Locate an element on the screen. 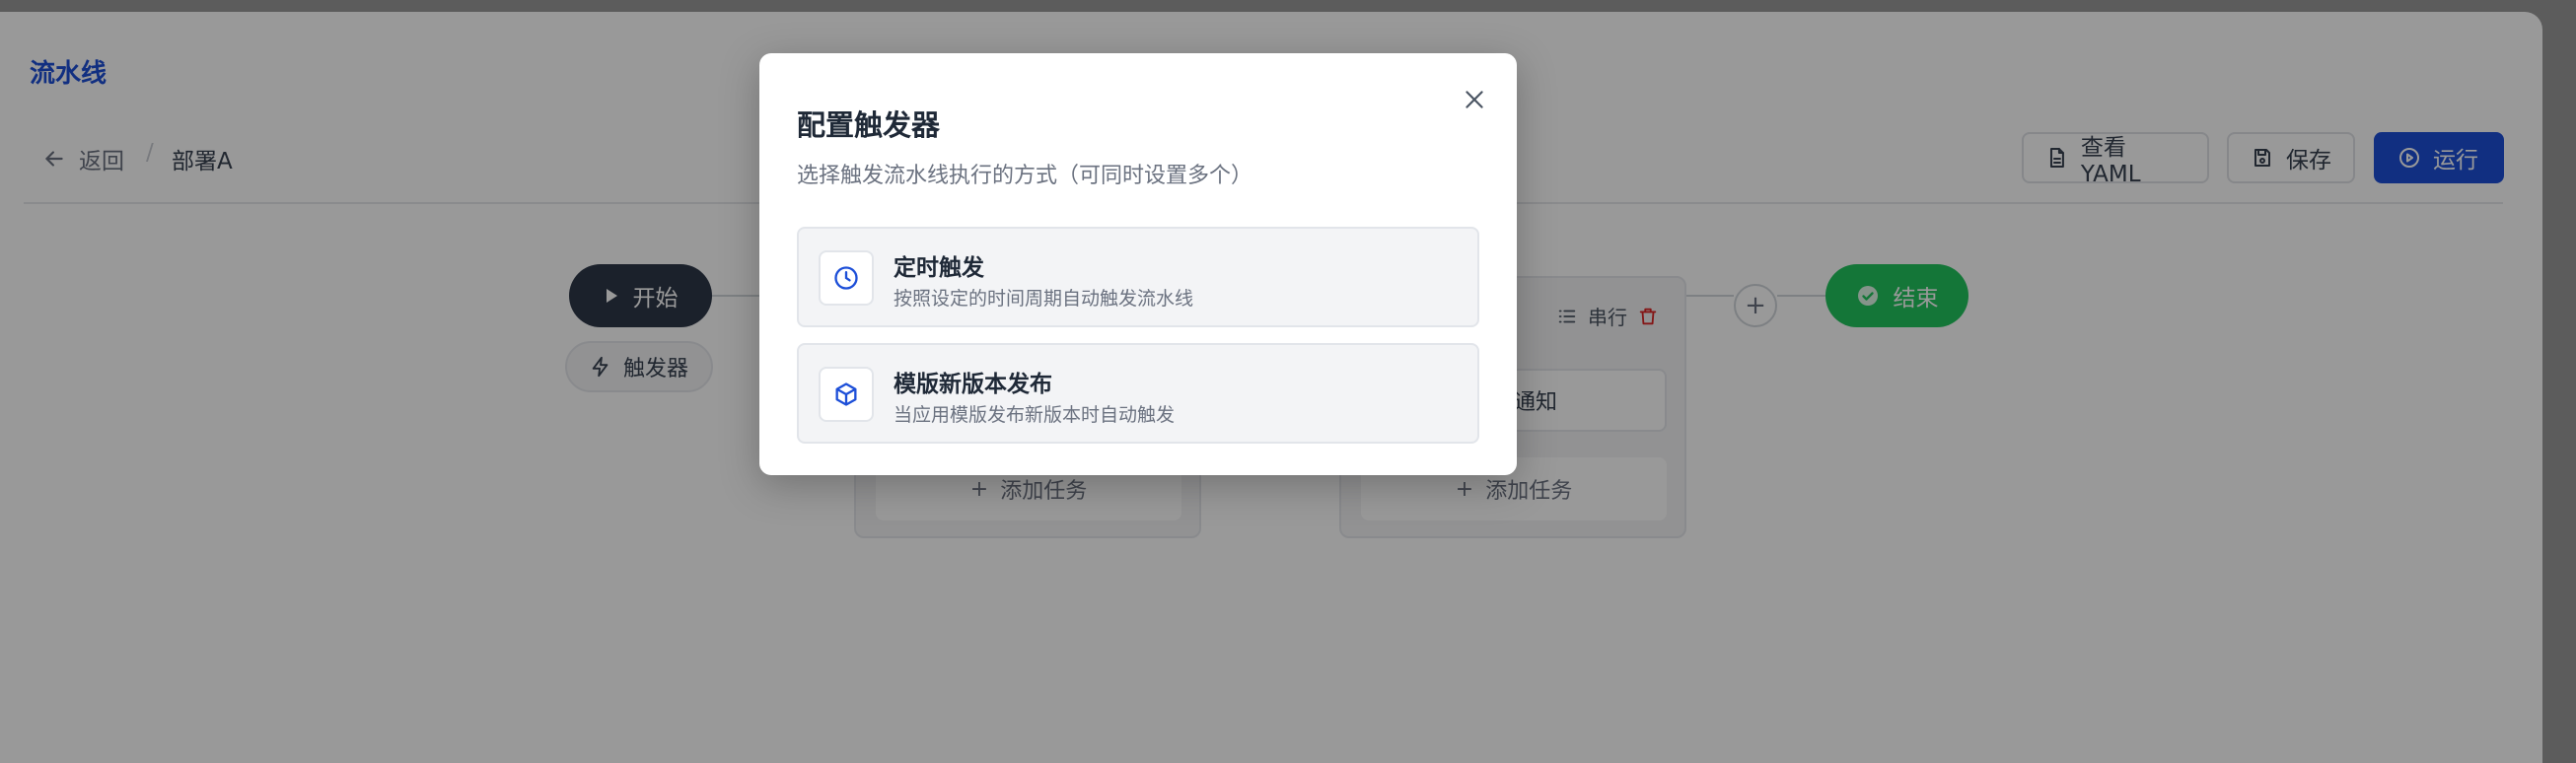 The image size is (2576, 763). modal-title: 配置触发器 is located at coordinates (869, 125).